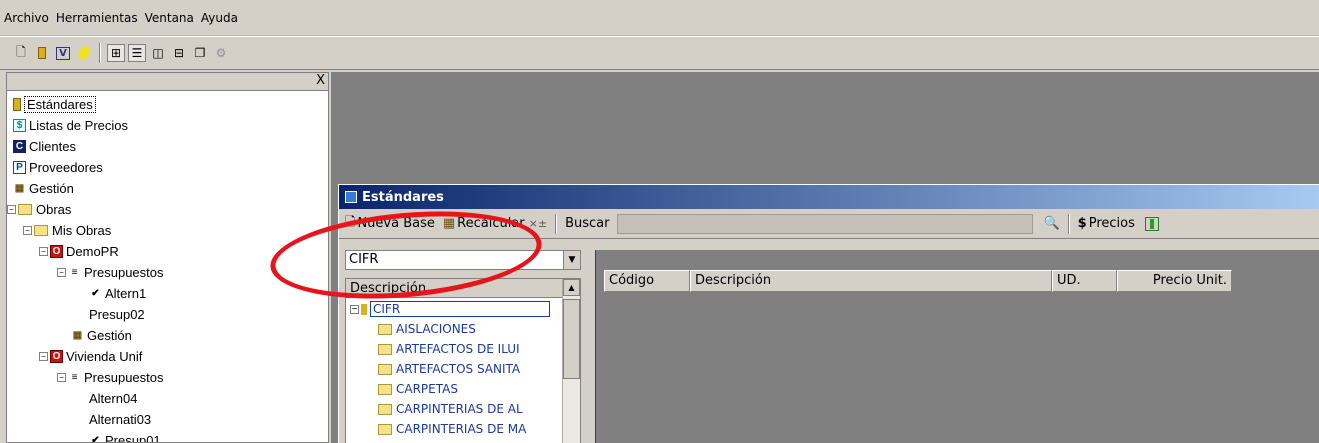 The width and height of the screenshot is (1319, 443). Describe the element at coordinates (54, 209) in the screenshot. I see `tree-item-label: Obras` at that location.